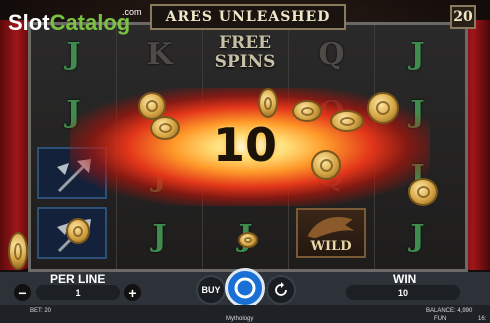 The width and height of the screenshot is (490, 323). I want to click on game-title: ARES UNLEASHED, so click(248, 17).